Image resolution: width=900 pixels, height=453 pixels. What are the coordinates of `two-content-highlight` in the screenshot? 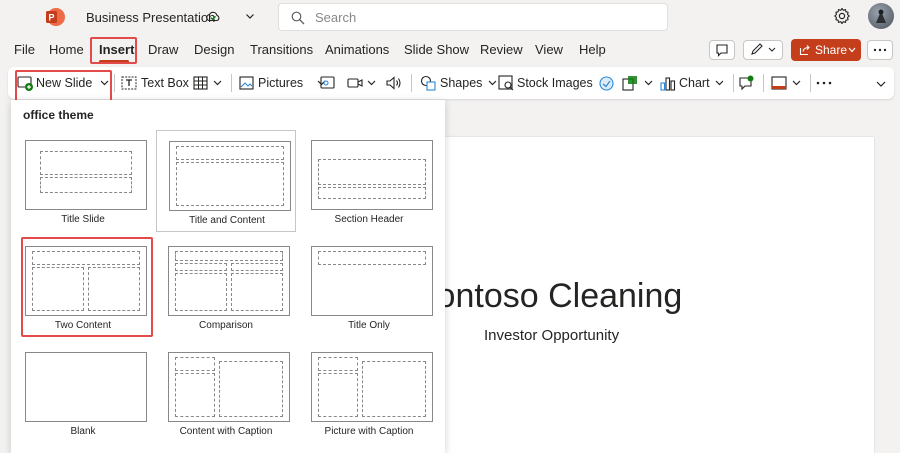 It's located at (87, 287).